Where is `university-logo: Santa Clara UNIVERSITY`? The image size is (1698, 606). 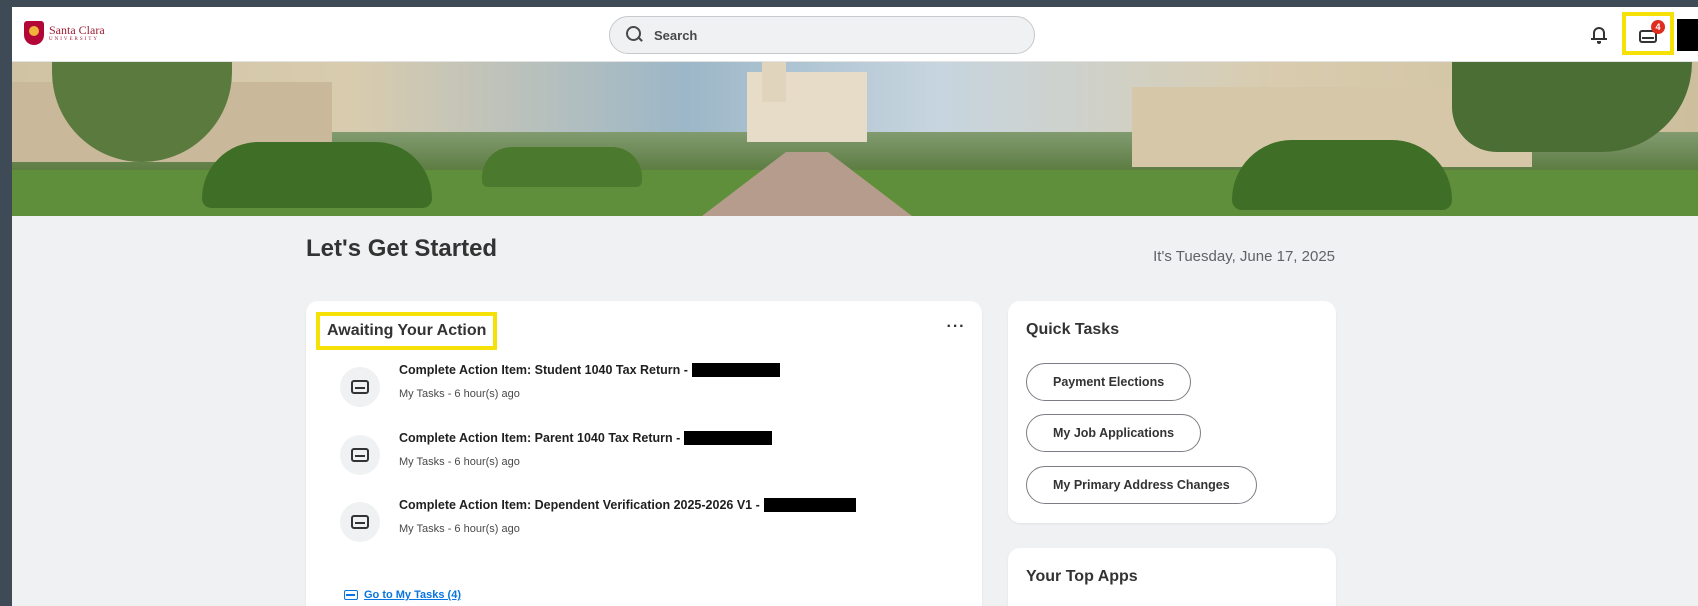 university-logo: Santa Clara UNIVERSITY is located at coordinates (64, 33).